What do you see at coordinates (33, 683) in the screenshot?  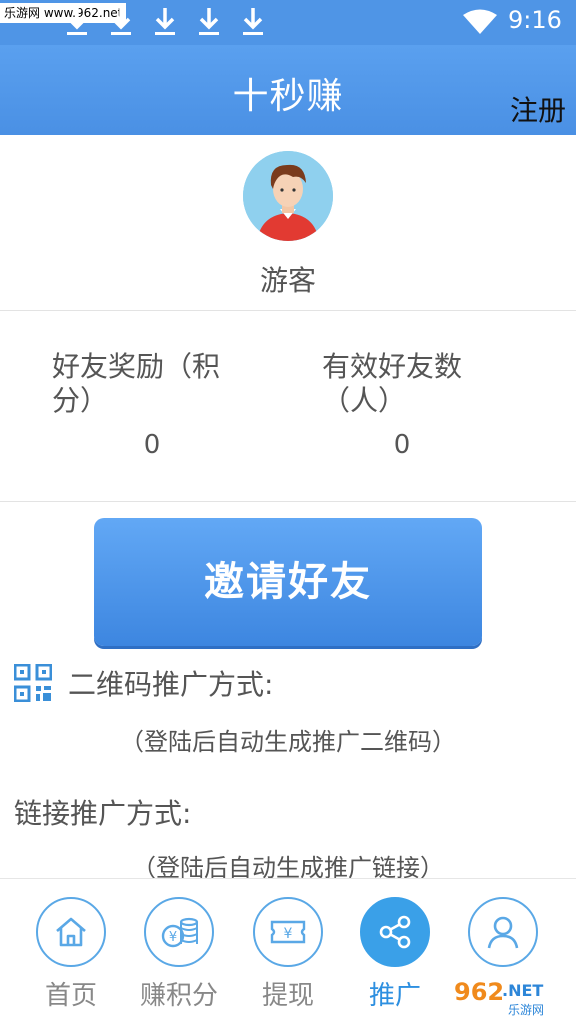 I see `qr-code-icon` at bounding box center [33, 683].